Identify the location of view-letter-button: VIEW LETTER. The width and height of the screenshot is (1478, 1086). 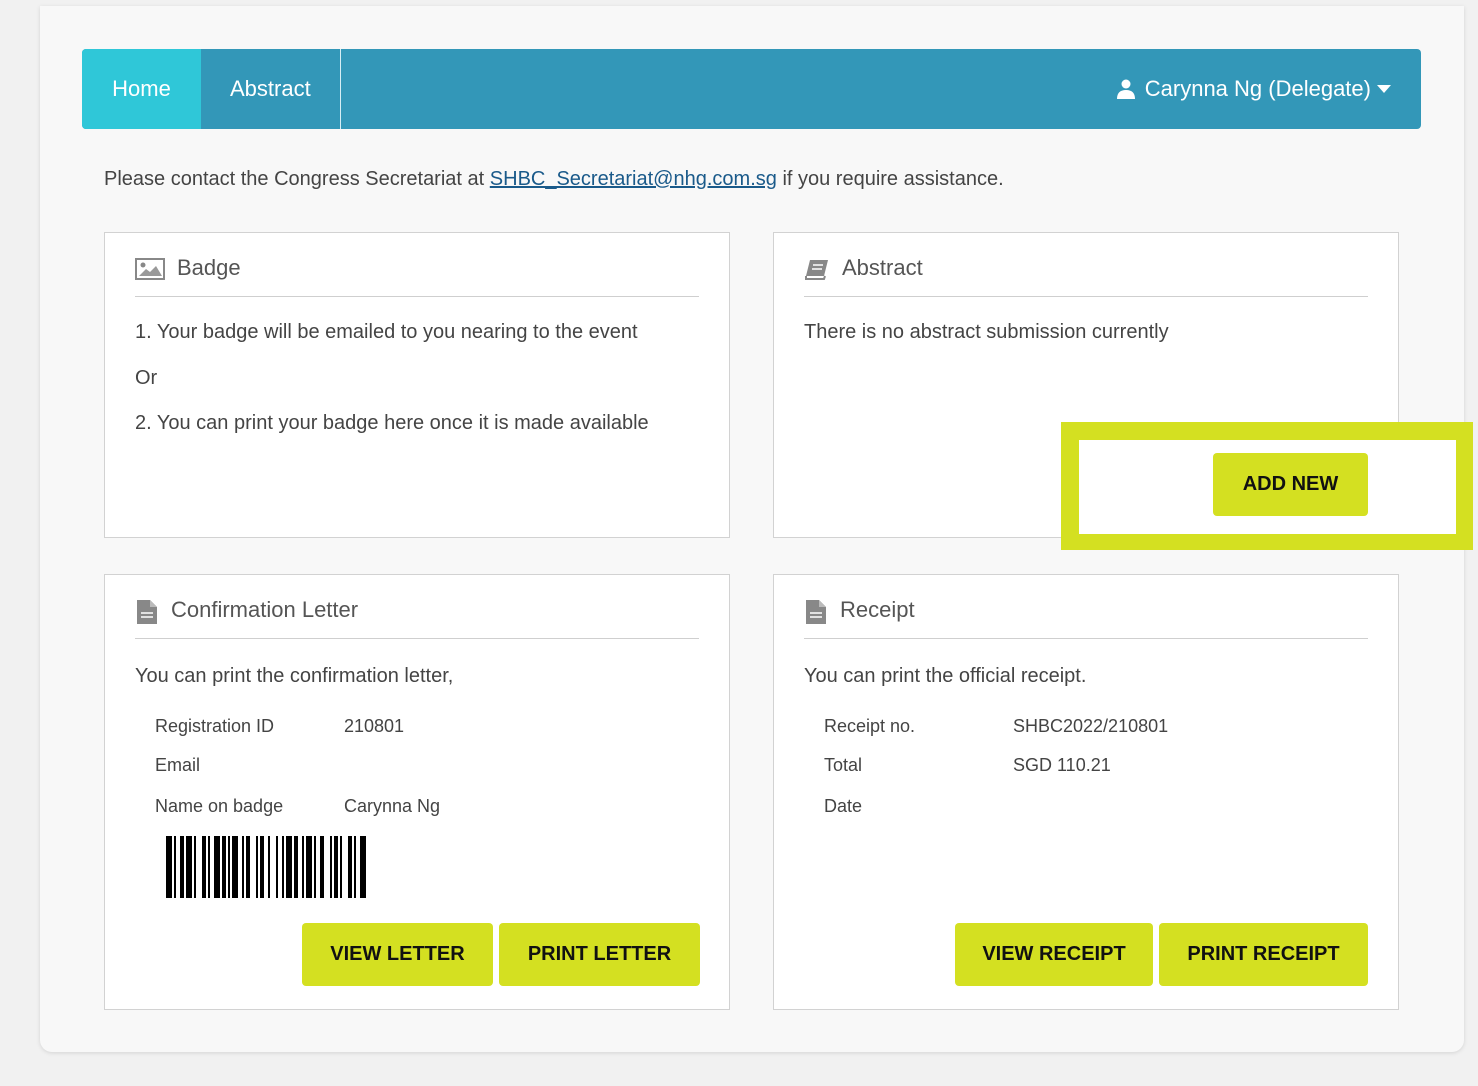
(397, 954).